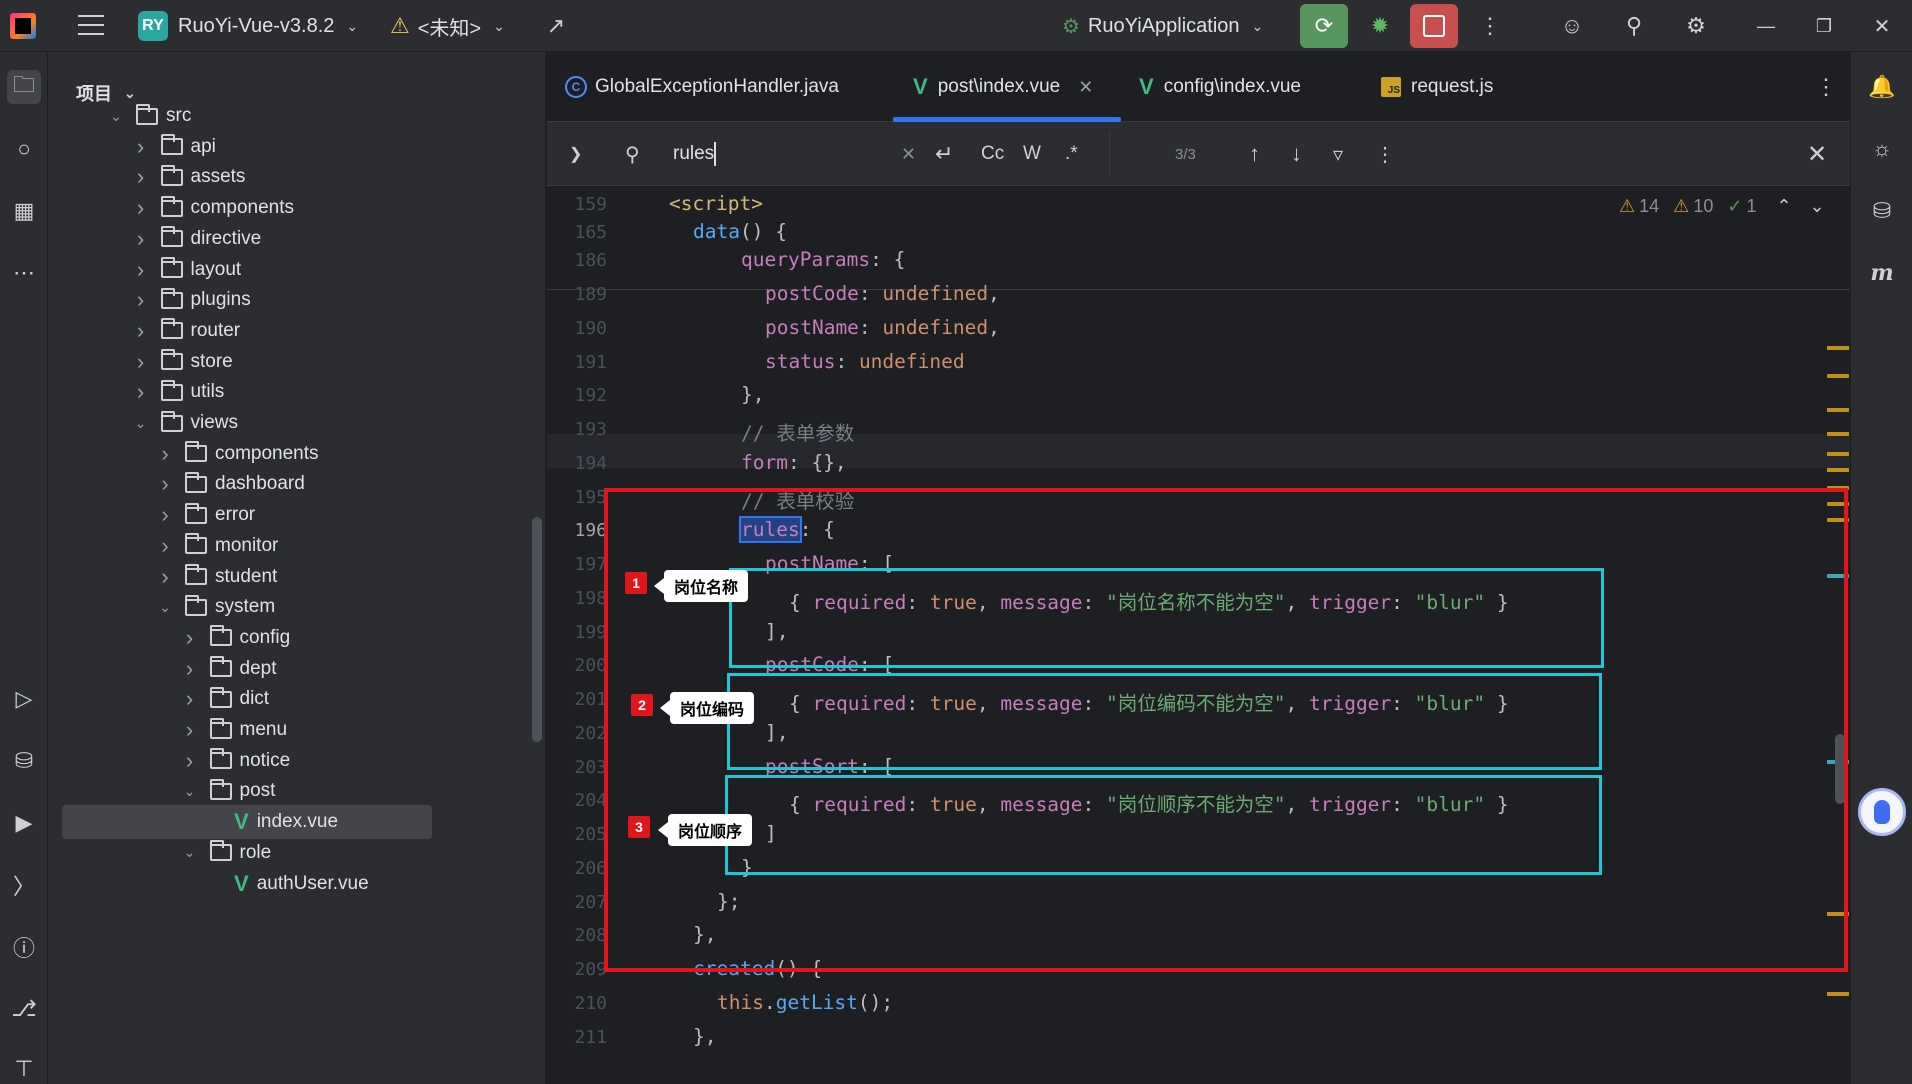  I want to click on tree-item-post: ⌄ post, so click(227, 791).